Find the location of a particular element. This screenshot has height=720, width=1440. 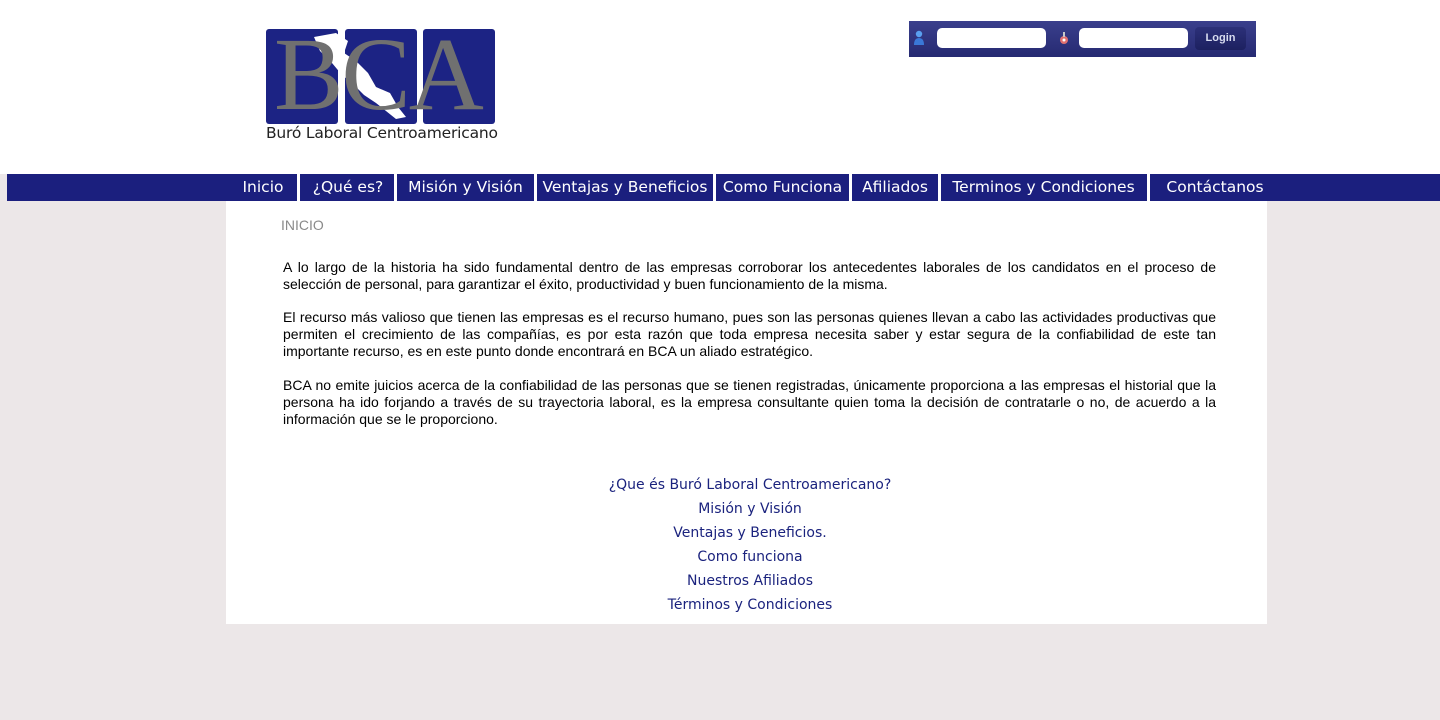

login-bar: Login is located at coordinates (1082, 39).